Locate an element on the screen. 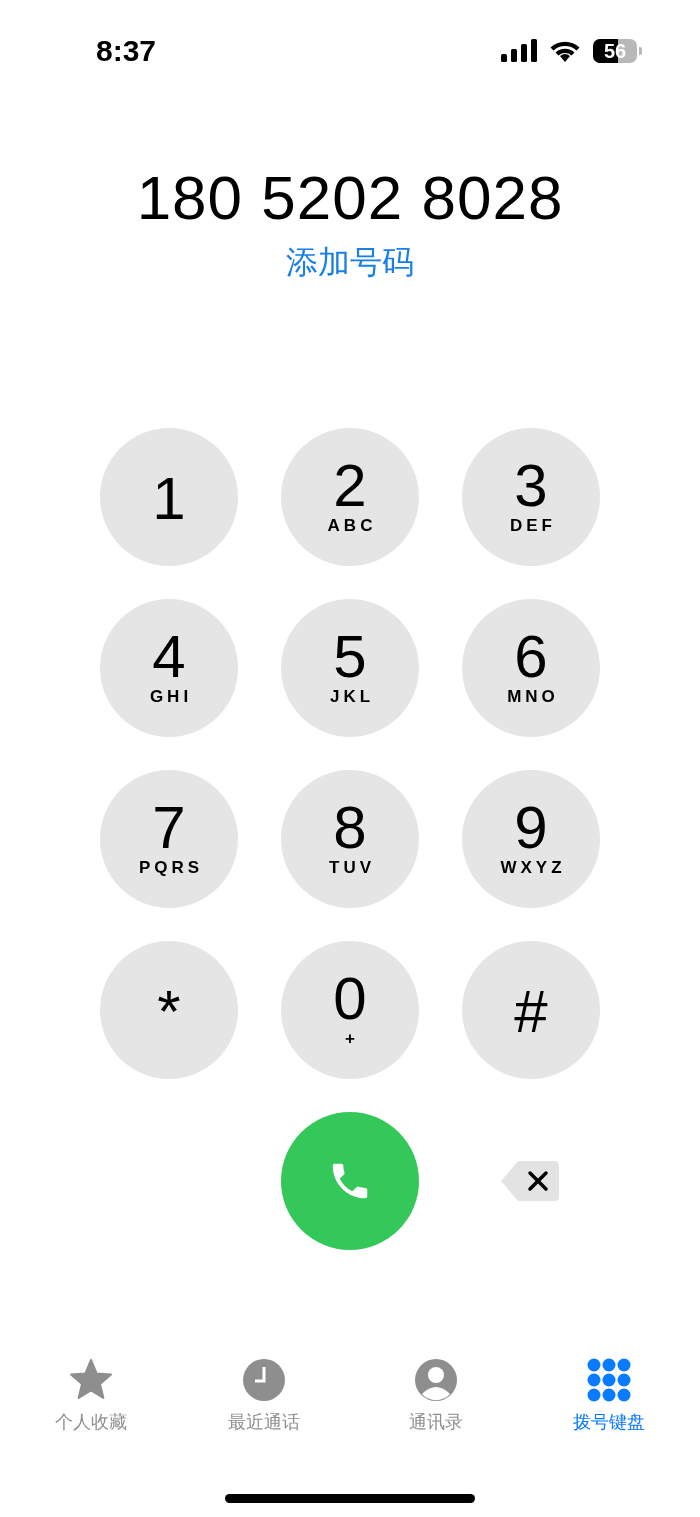 The width and height of the screenshot is (700, 1517). delete-button is located at coordinates (530, 1181).